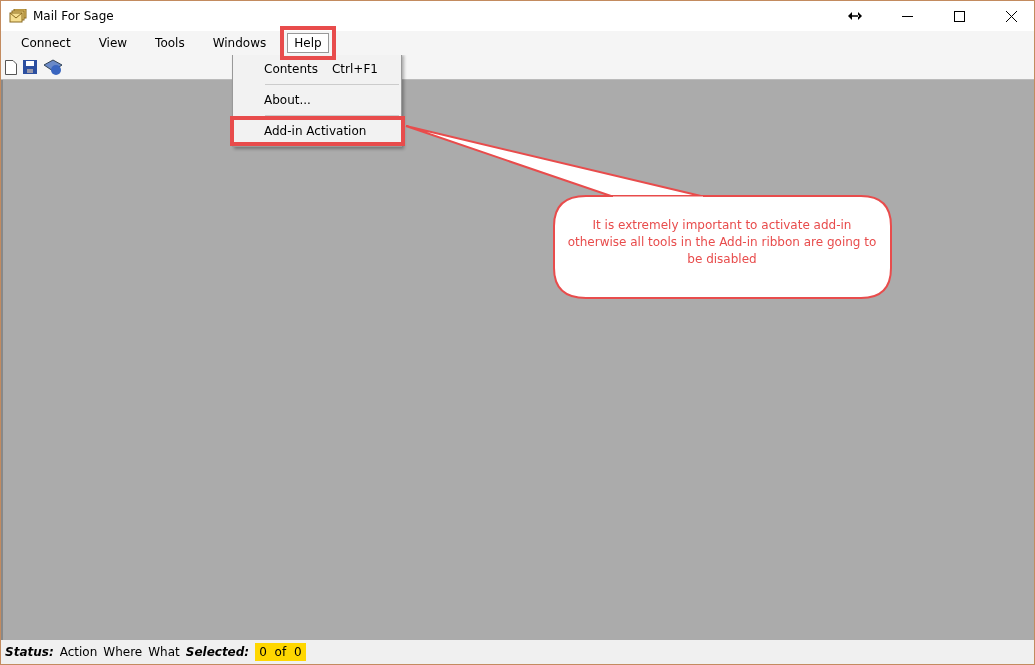 The width and height of the screenshot is (1035, 665). What do you see at coordinates (170, 43) in the screenshot?
I see `menu-item: Tools` at bounding box center [170, 43].